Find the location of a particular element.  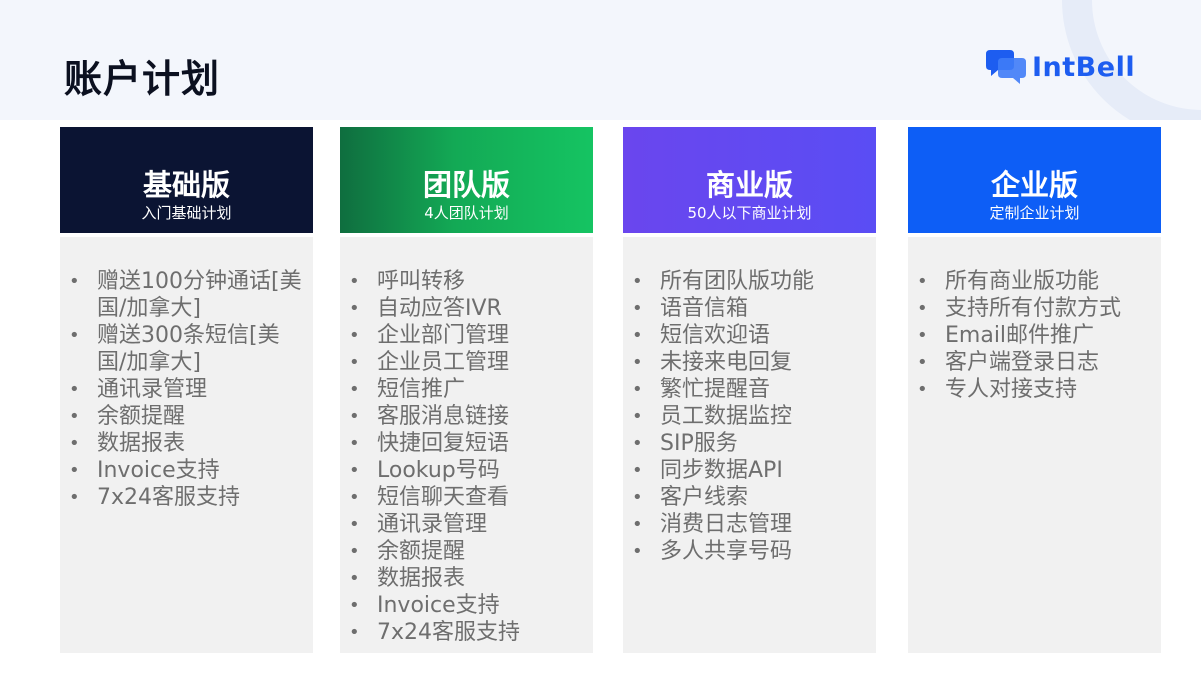

plan-subtitle: 4人团队计划 is located at coordinates (466, 213).